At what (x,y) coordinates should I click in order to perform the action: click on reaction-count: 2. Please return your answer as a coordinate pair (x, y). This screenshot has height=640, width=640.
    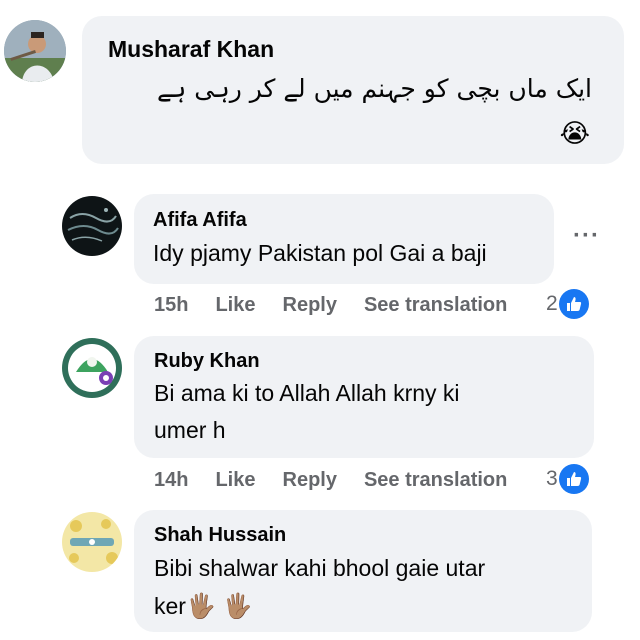
    Looking at the image, I should click on (567, 304).